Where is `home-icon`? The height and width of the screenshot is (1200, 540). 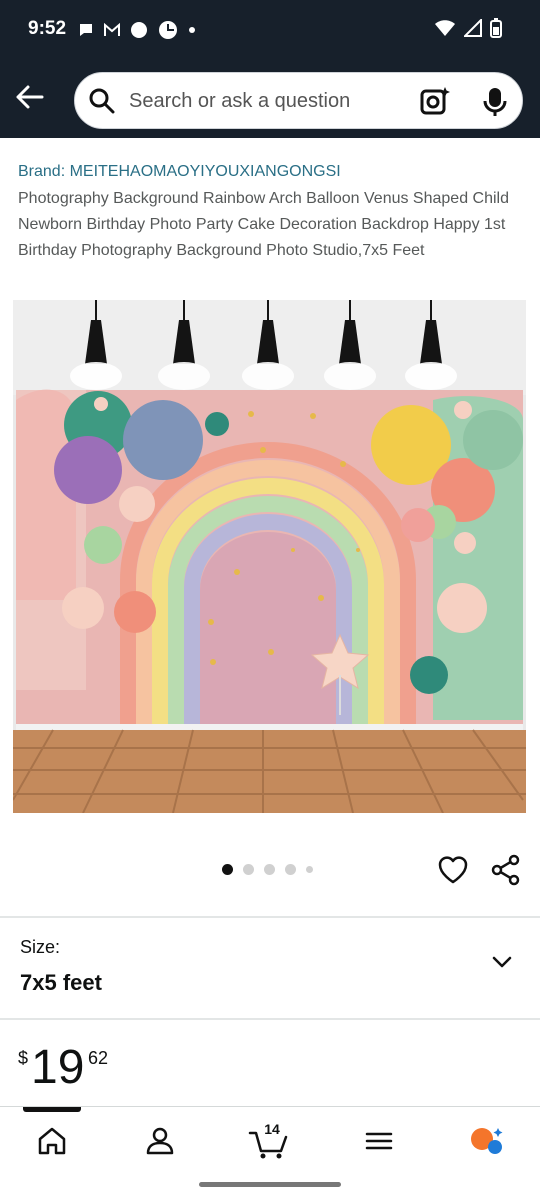 home-icon is located at coordinates (52, 1141).